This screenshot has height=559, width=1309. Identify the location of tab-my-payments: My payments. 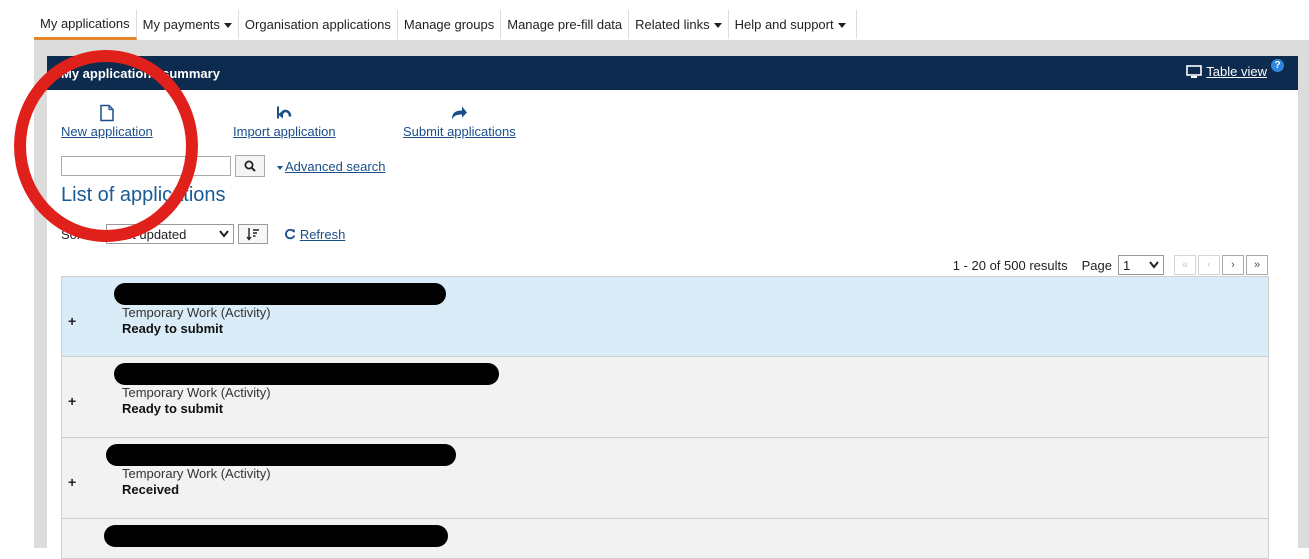
(187, 24).